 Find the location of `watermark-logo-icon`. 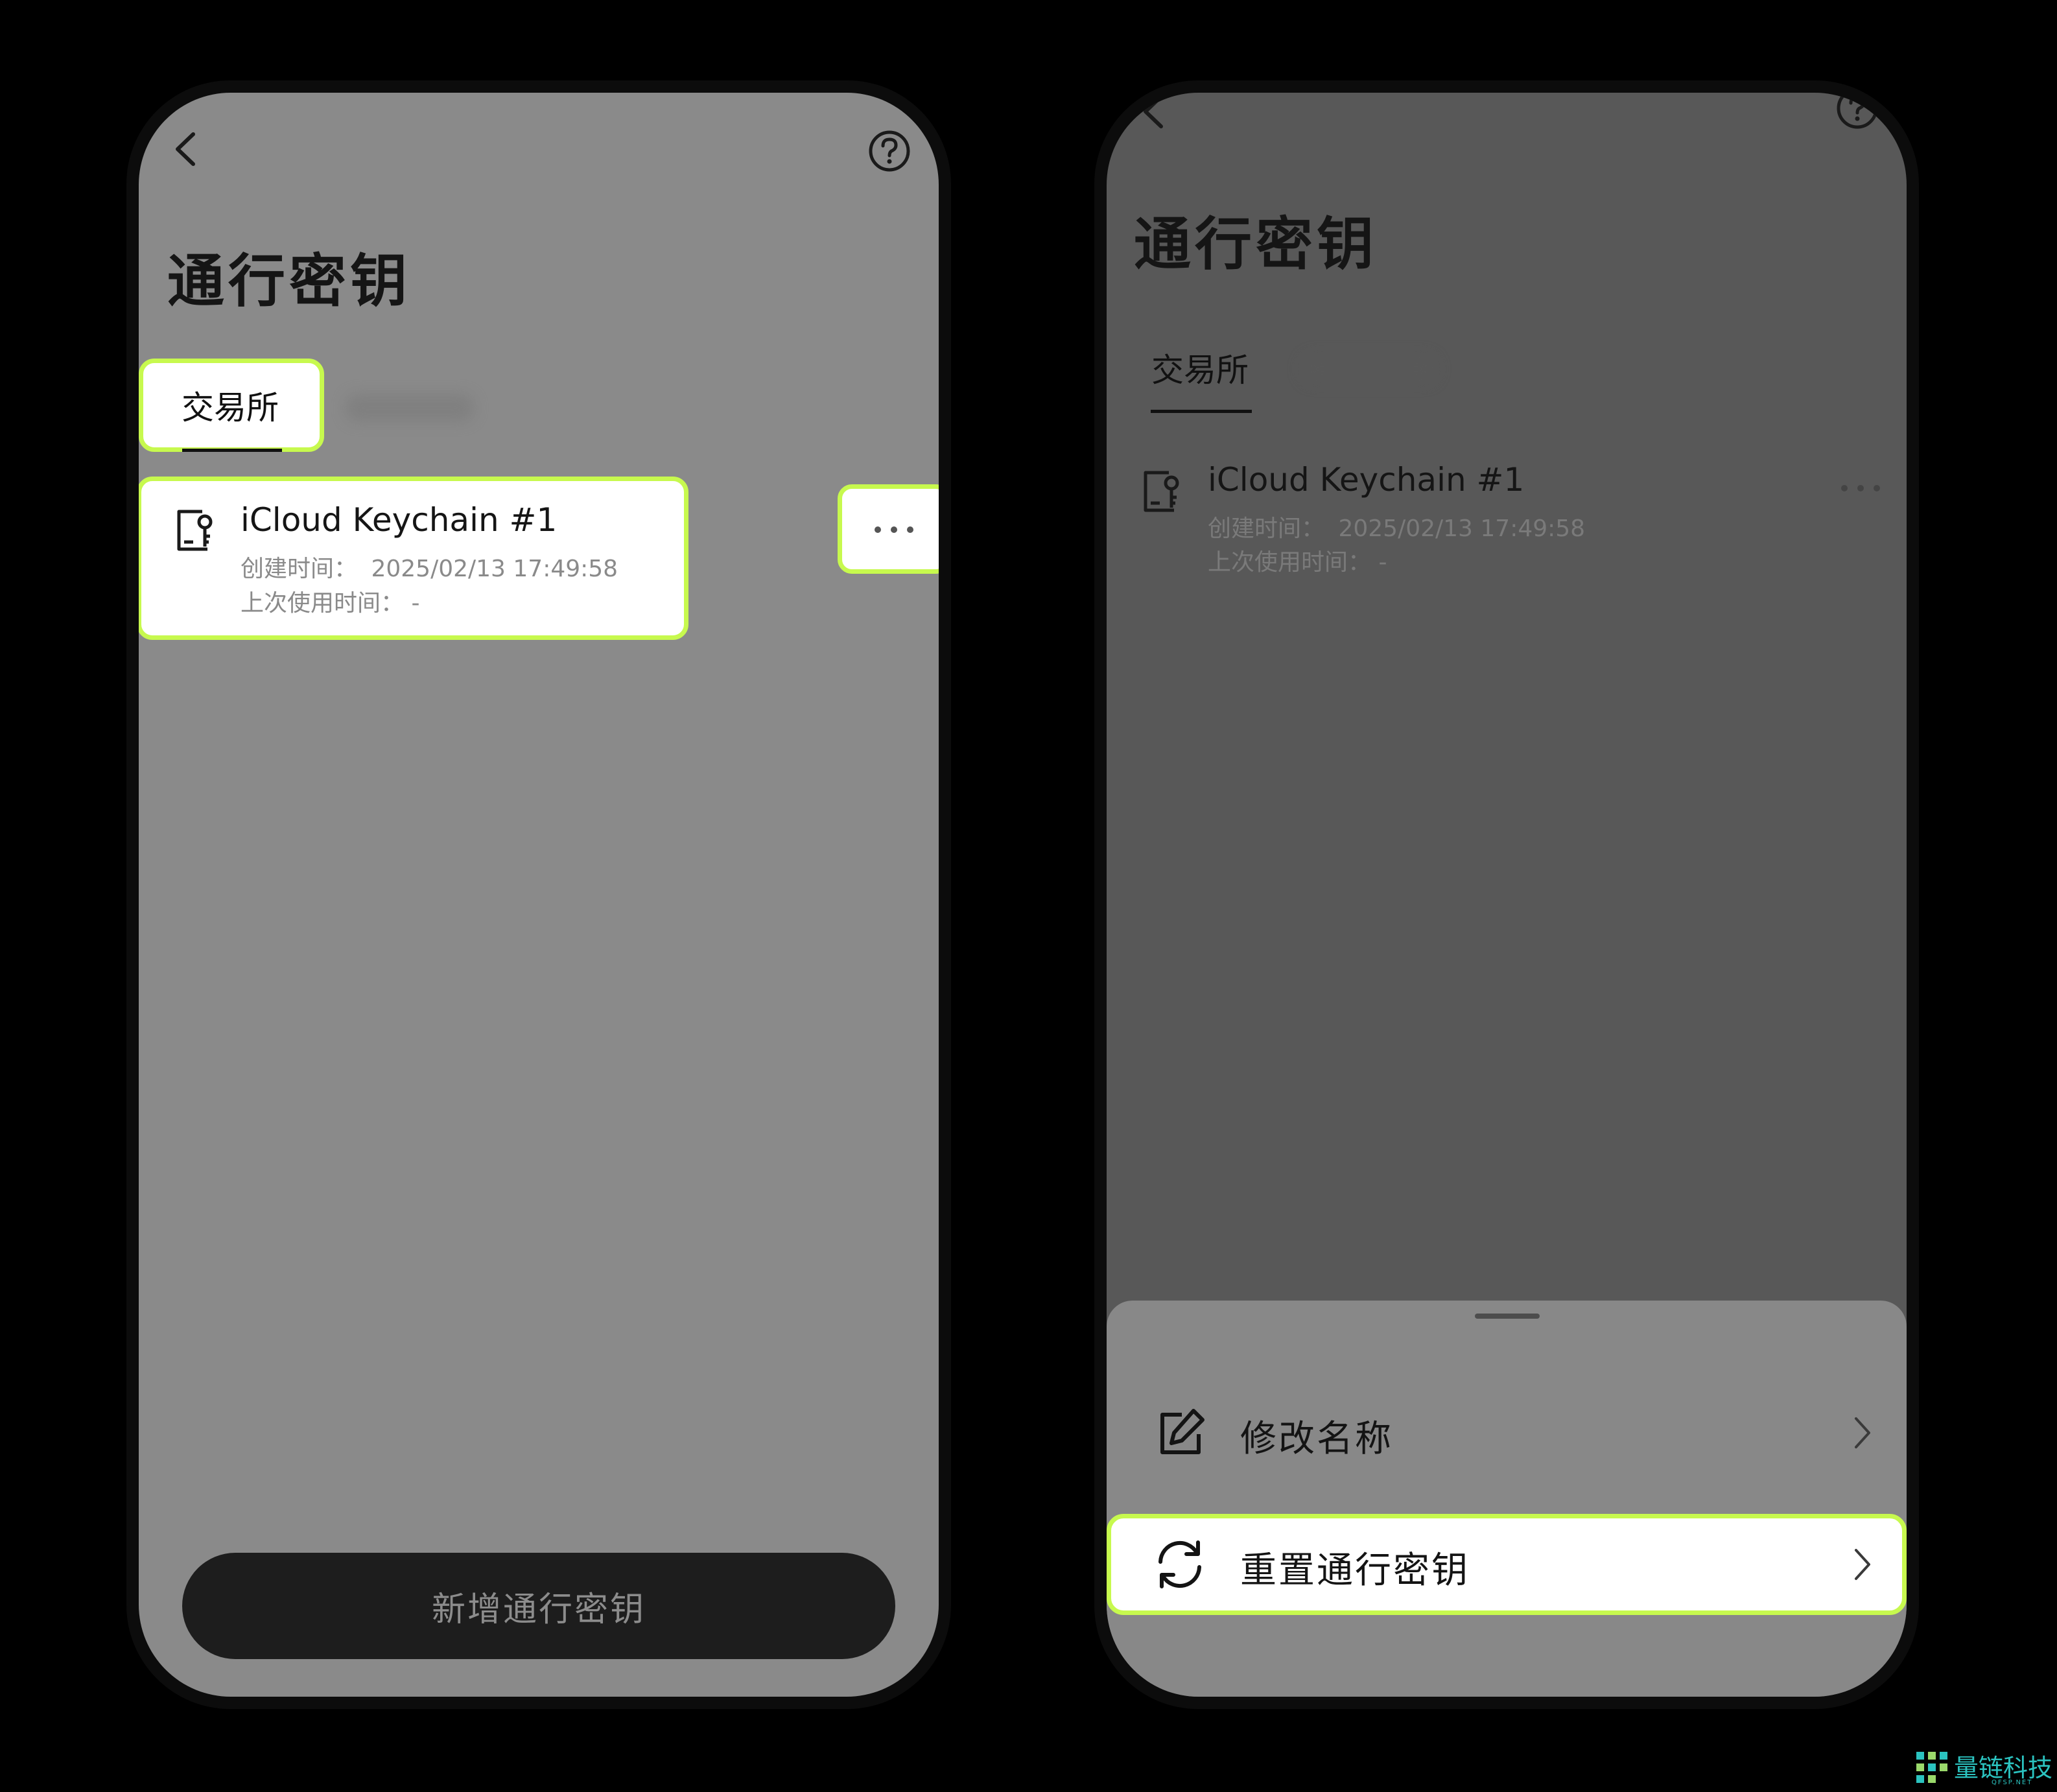

watermark-logo-icon is located at coordinates (1931, 1767).